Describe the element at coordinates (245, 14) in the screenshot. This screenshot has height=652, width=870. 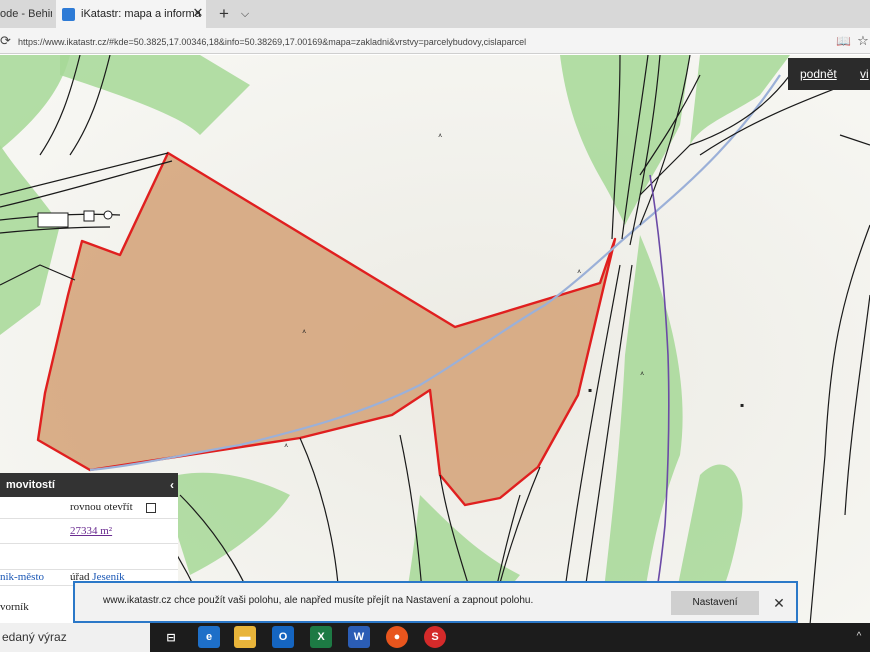
I see `tab-list-chevron-icon: ⌵` at that location.